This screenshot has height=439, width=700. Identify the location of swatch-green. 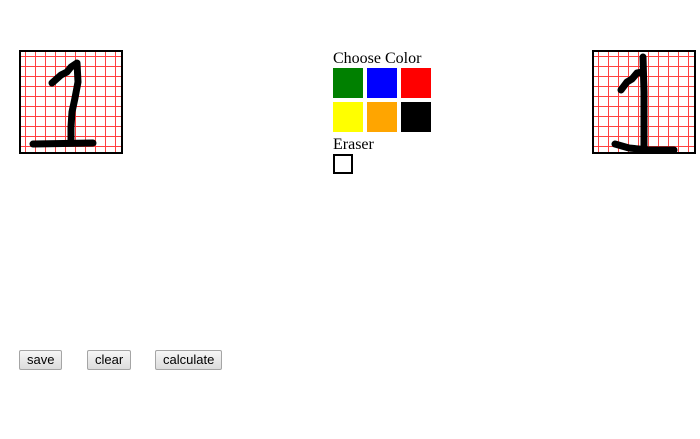
(348, 83).